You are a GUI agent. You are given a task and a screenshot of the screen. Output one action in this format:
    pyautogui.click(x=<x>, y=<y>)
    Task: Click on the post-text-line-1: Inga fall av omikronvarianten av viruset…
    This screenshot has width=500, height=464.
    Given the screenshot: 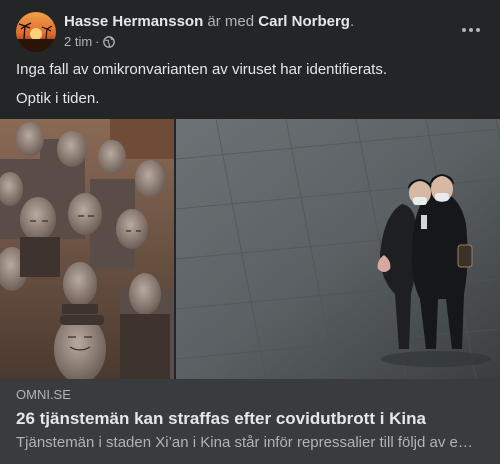 What is the action you would take?
    pyautogui.click(x=202, y=69)
    